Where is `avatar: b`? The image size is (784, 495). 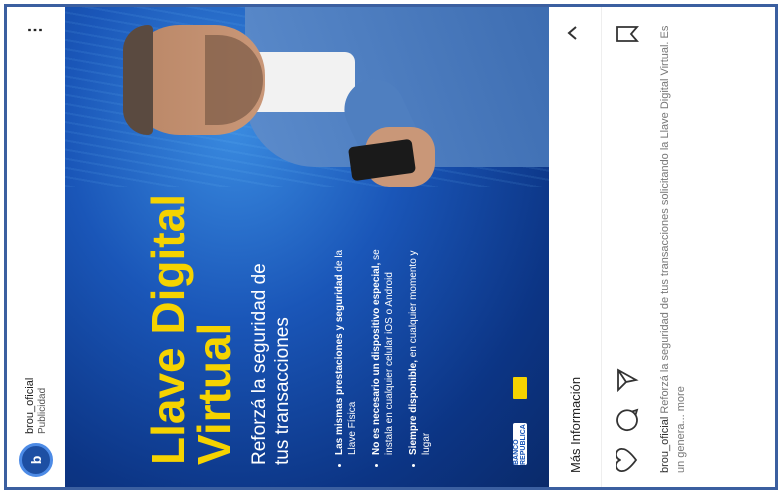
avatar: b is located at coordinates (36, 460).